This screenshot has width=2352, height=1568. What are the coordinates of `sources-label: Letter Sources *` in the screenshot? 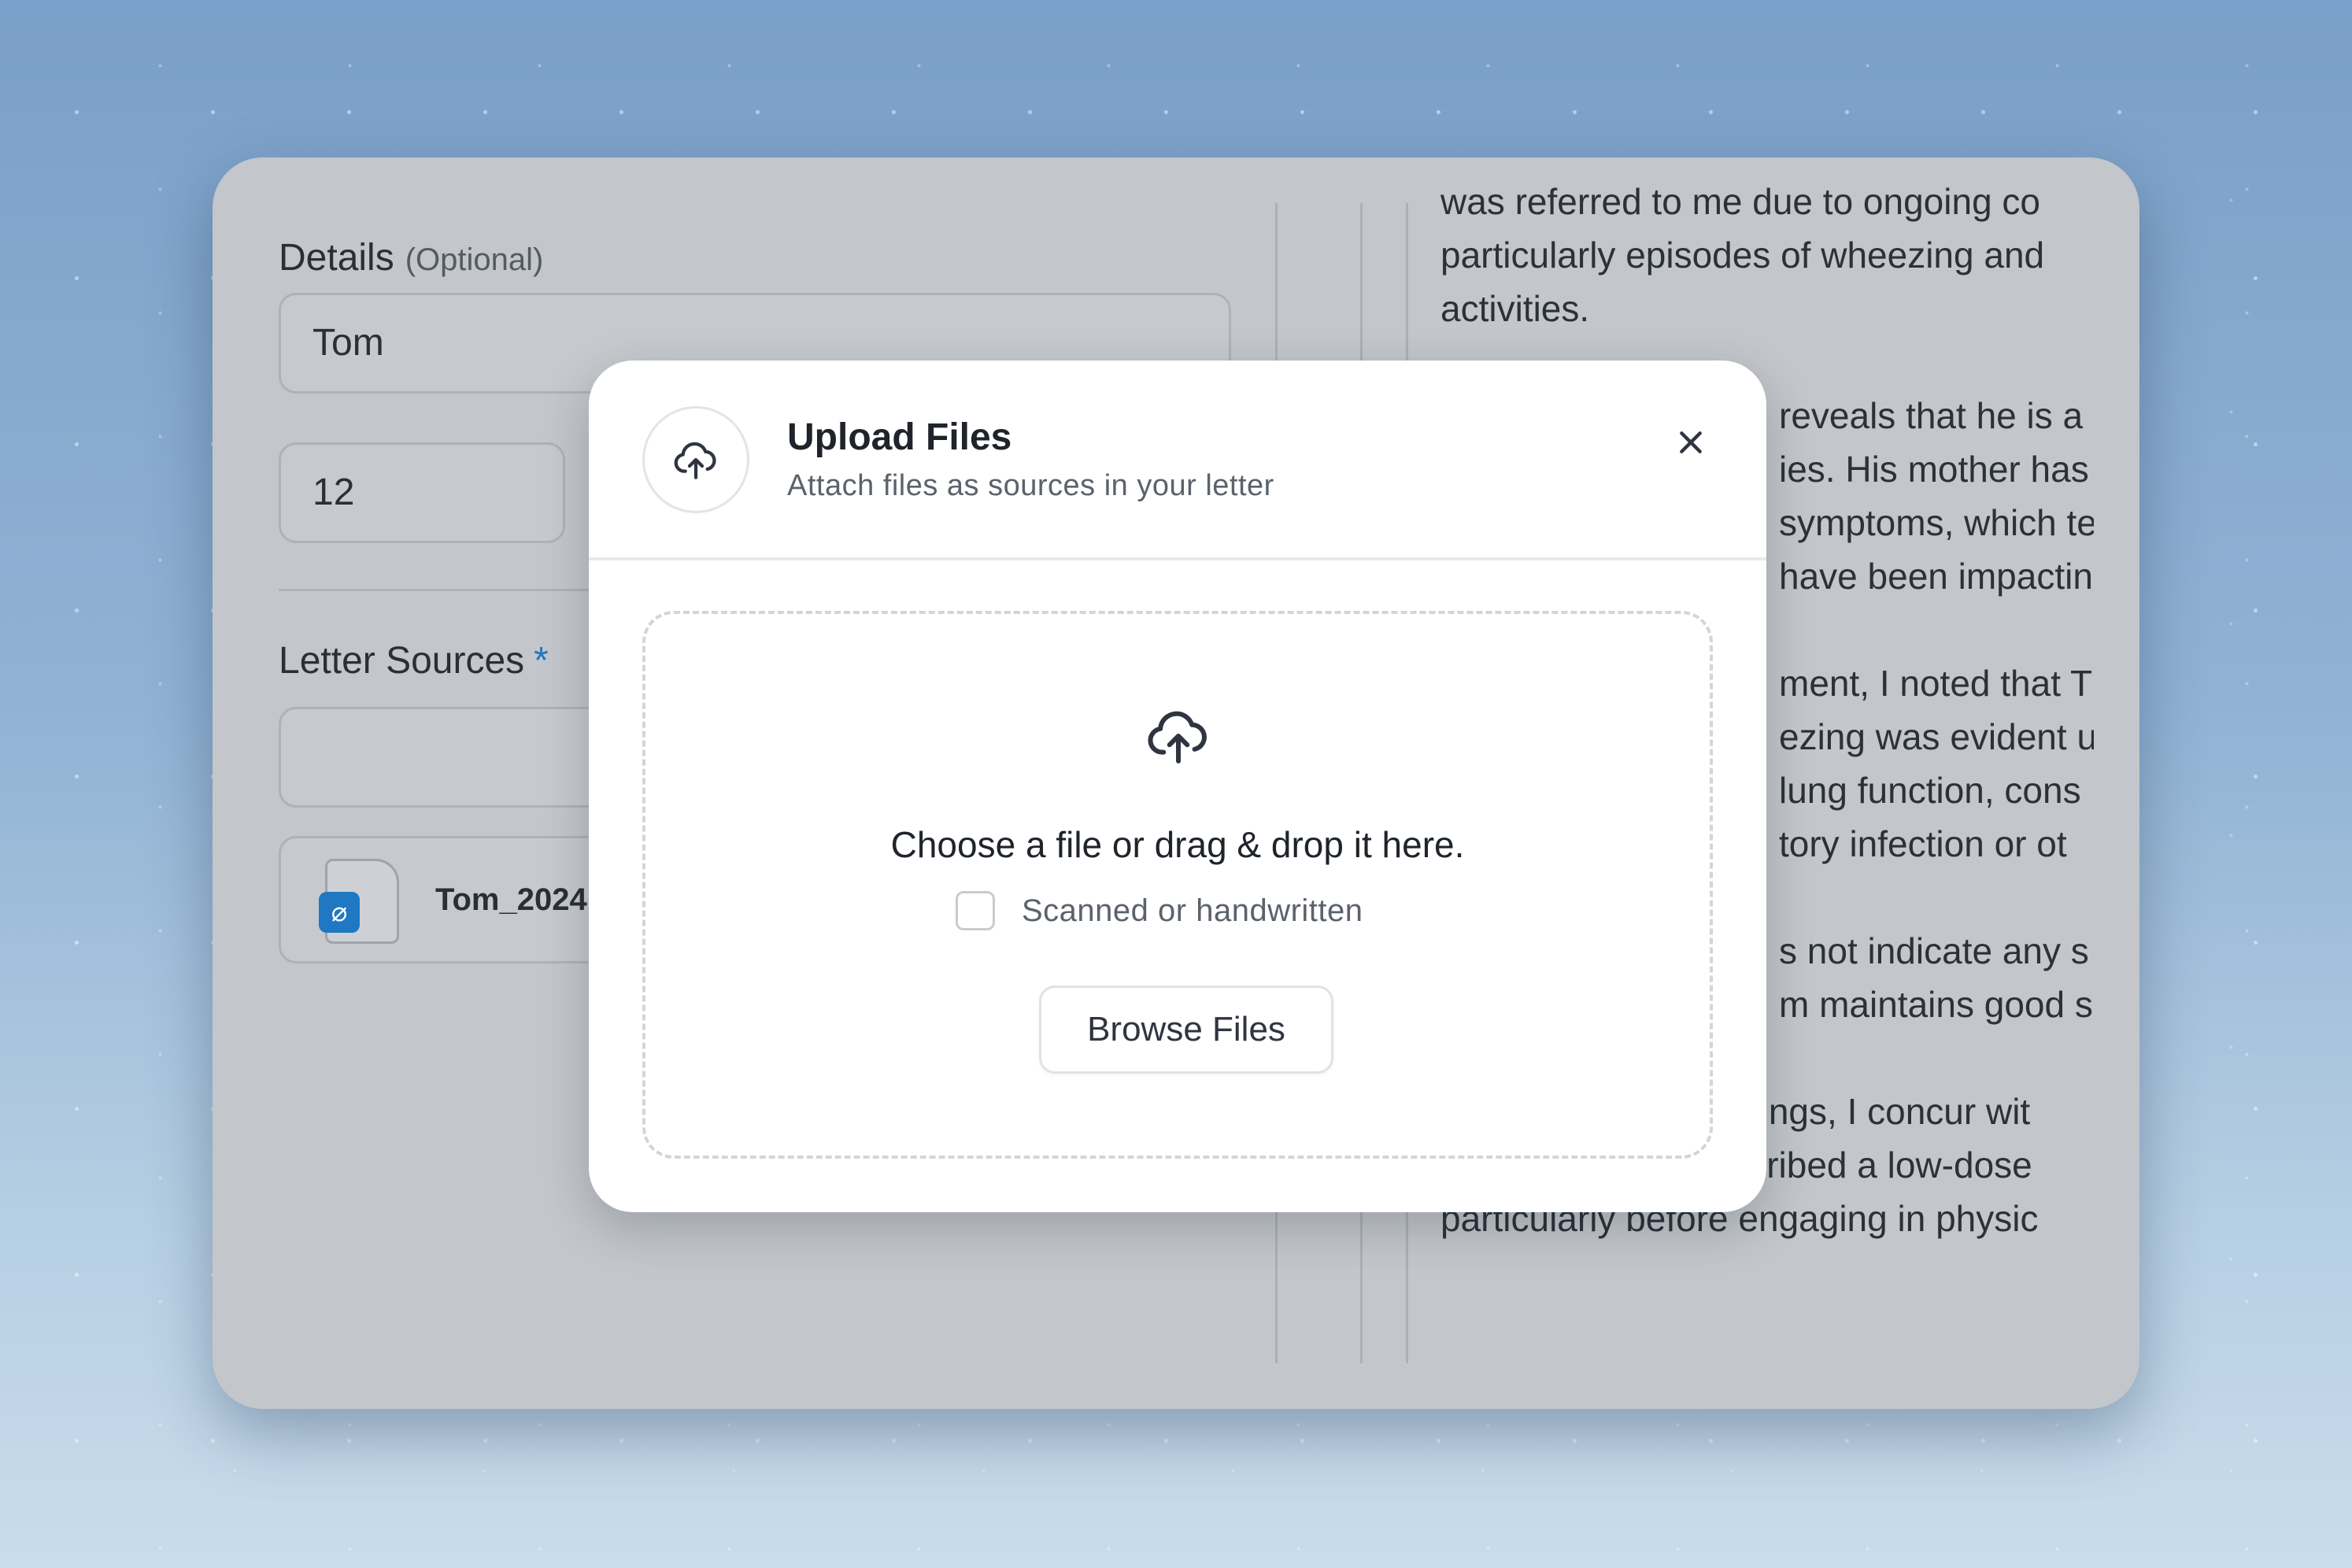 It's located at (414, 660).